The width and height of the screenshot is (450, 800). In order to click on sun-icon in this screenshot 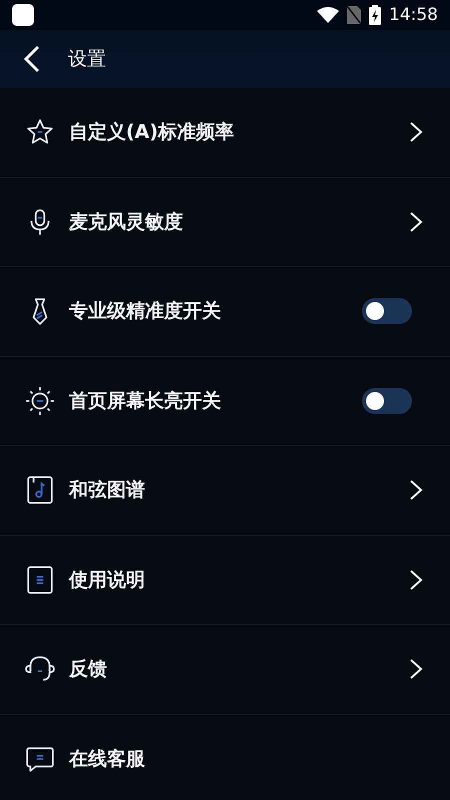, I will do `click(40, 401)`.